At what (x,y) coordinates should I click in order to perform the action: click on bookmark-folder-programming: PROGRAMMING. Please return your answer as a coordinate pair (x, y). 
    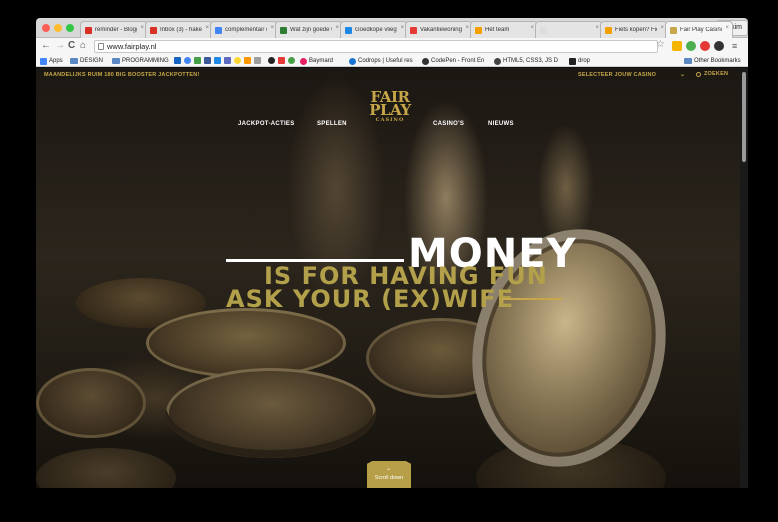
    Looking at the image, I should click on (140, 61).